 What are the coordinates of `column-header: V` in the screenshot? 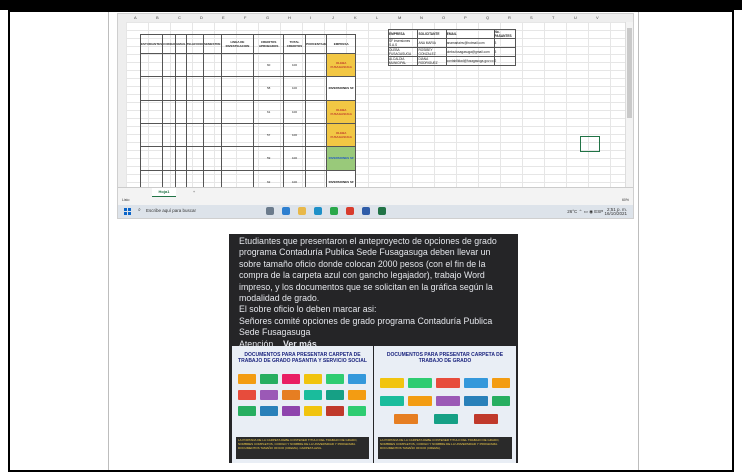 It's located at (597, 17).